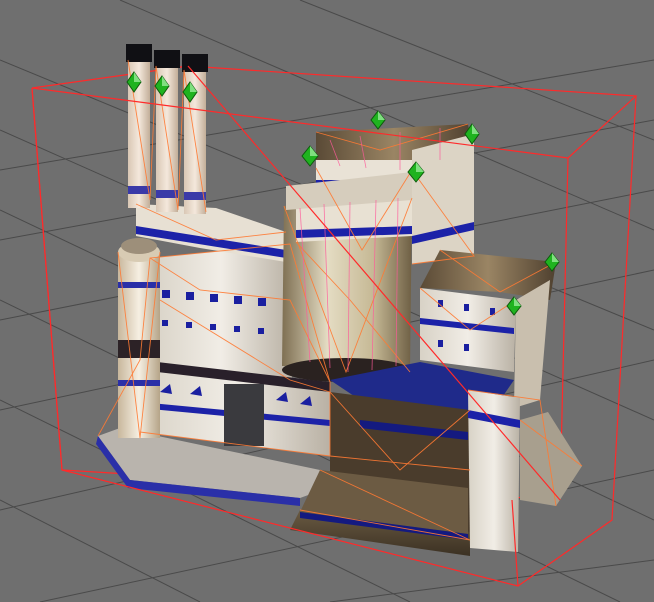 This screenshot has height=602, width=654. What do you see at coordinates (139, 338) in the screenshot?
I see `left-round-tower` at bounding box center [139, 338].